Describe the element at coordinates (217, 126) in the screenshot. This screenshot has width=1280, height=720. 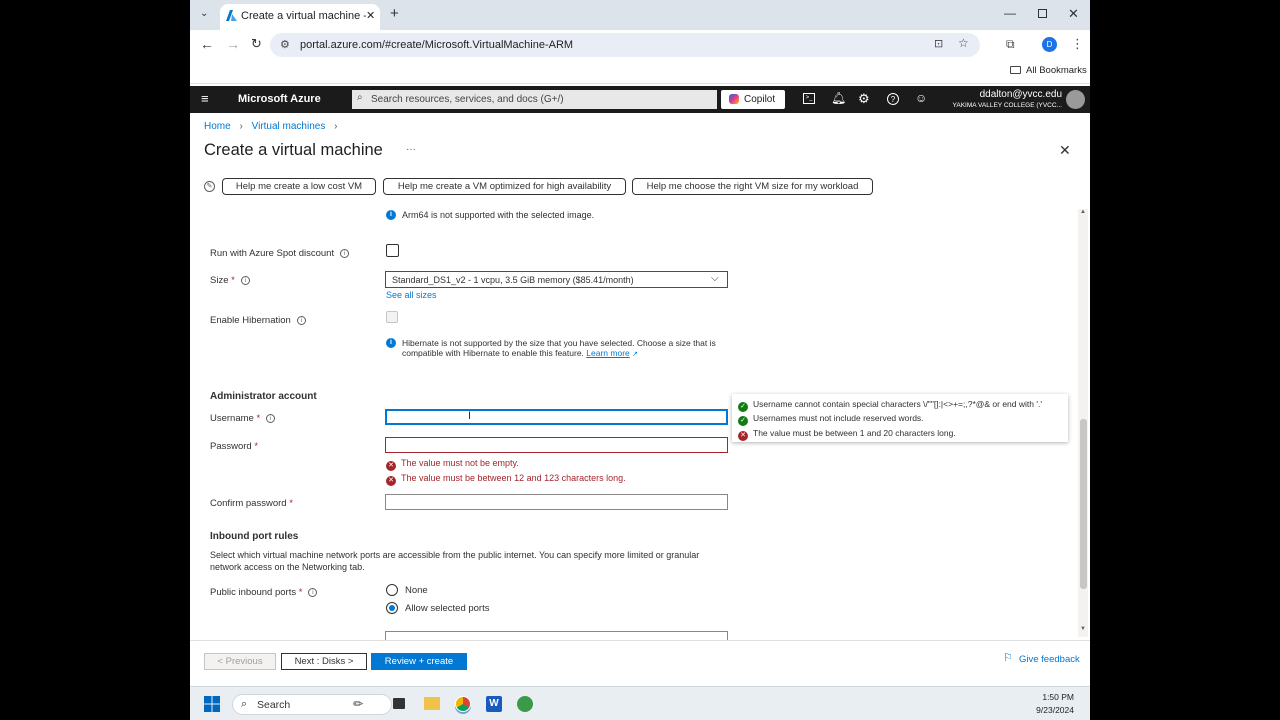
I see `breadcrumb-home: Home` at that location.